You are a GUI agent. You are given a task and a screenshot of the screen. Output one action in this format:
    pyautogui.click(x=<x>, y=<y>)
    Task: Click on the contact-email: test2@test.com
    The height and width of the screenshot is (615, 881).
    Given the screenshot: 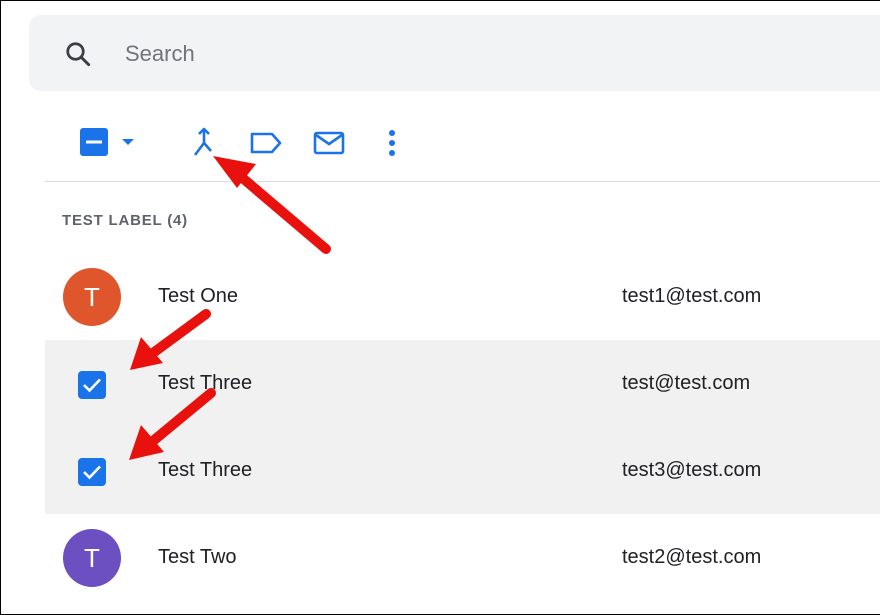 What is the action you would take?
    pyautogui.click(x=692, y=557)
    